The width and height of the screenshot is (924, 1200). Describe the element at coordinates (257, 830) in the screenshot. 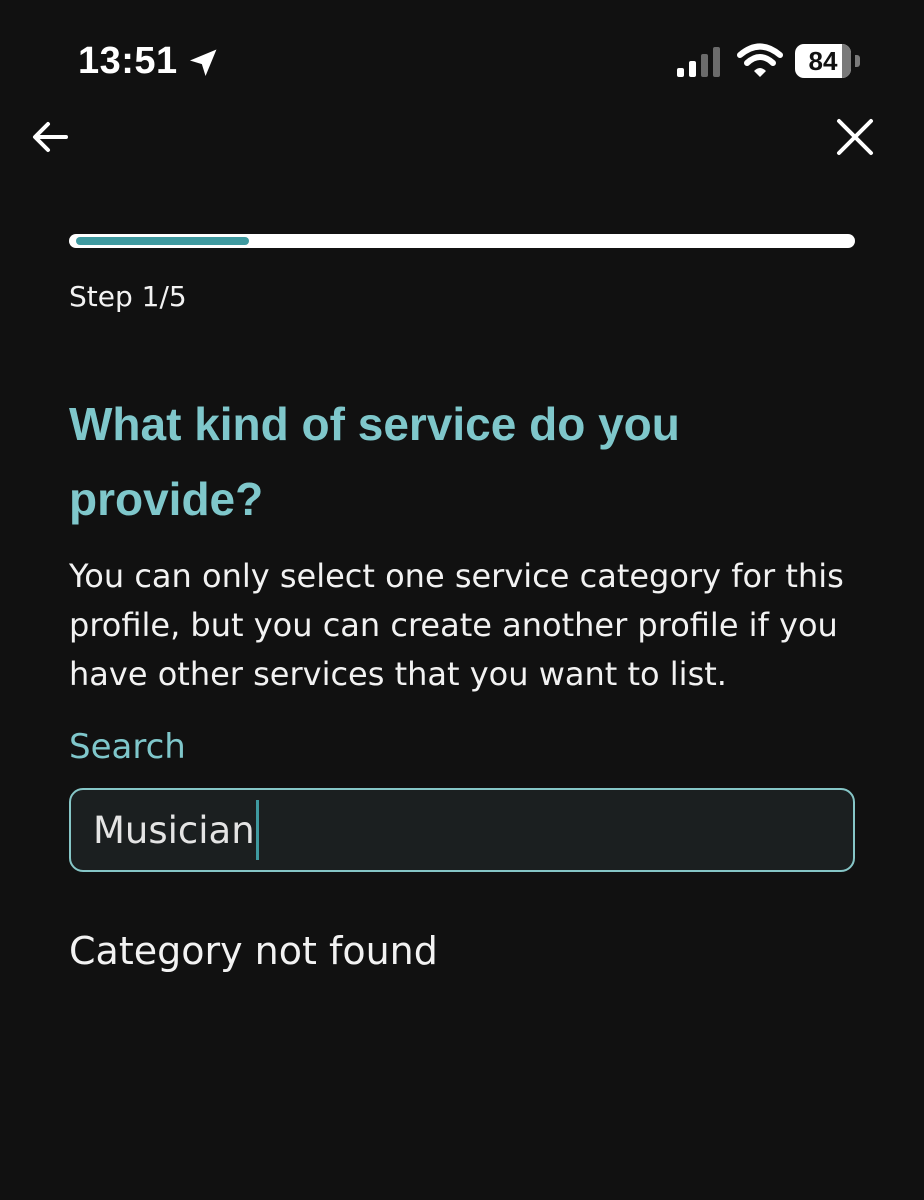

I see `text-caret` at that location.